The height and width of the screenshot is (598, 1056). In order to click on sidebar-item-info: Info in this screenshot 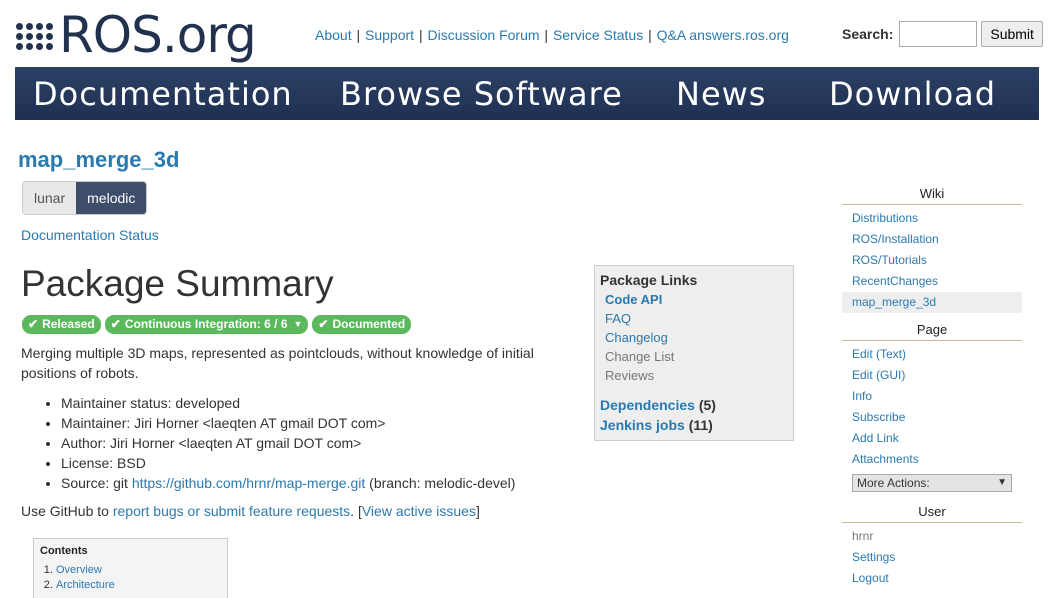, I will do `click(932, 396)`.